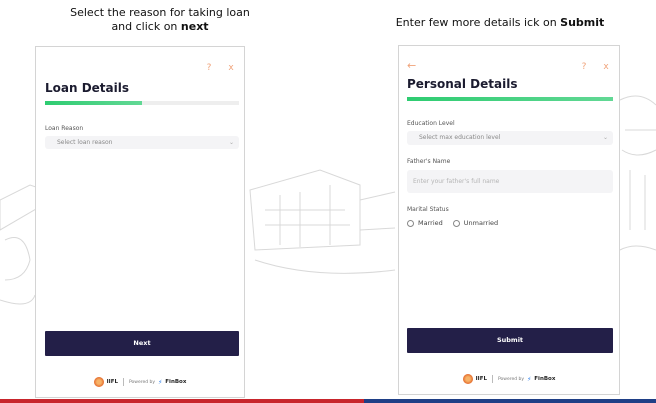 This screenshot has width=656, height=403. What do you see at coordinates (142, 142) in the screenshot?
I see `loan-reason-select: Select loan reason ⌄` at bounding box center [142, 142].